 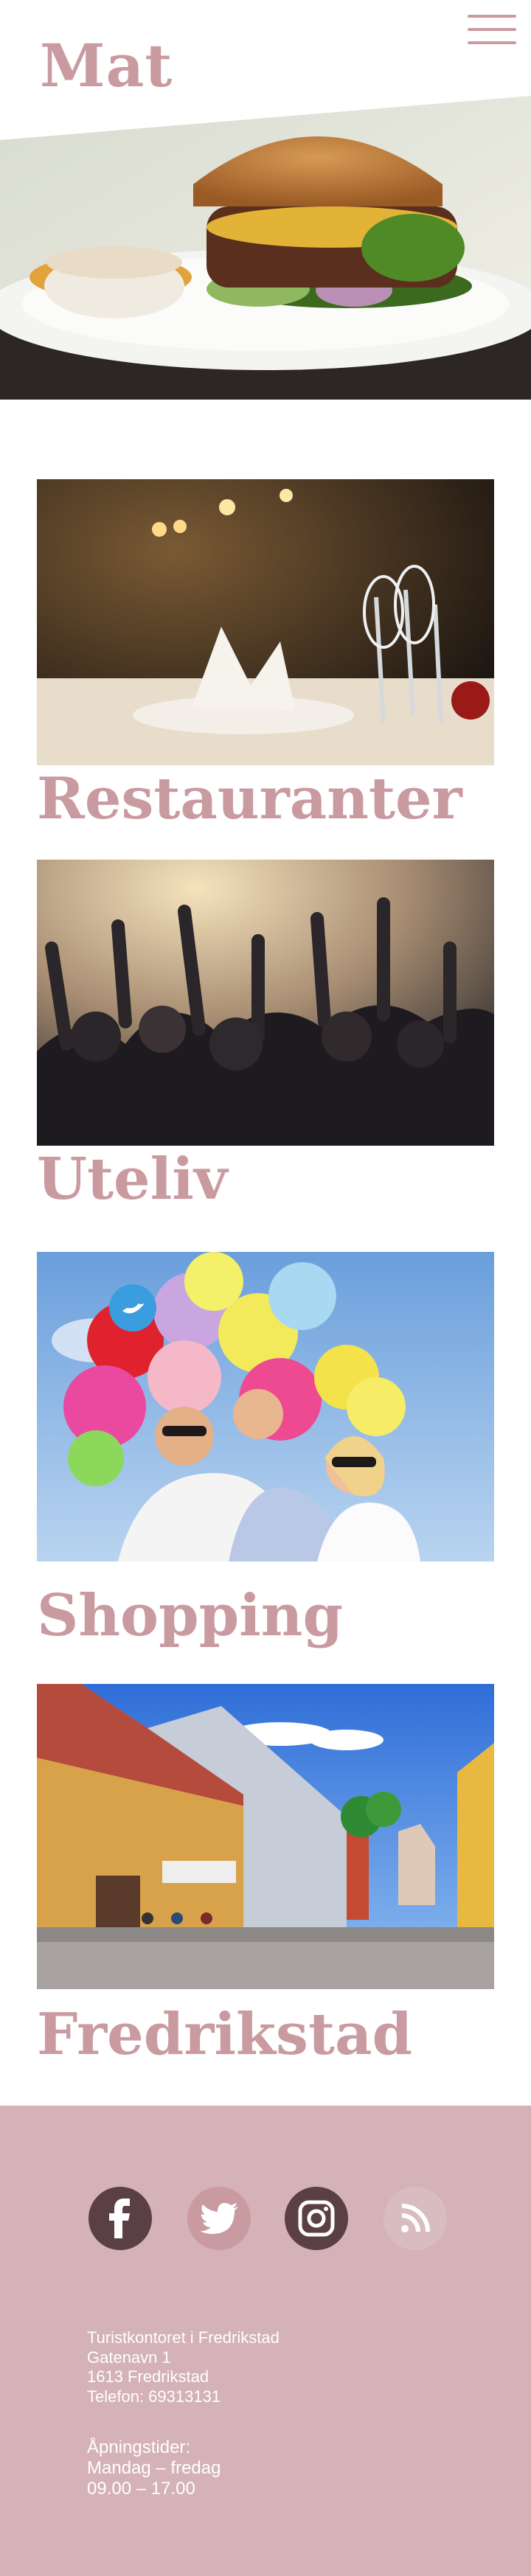 What do you see at coordinates (250, 798) in the screenshot?
I see `category-title-restauranter: Restauranter` at bounding box center [250, 798].